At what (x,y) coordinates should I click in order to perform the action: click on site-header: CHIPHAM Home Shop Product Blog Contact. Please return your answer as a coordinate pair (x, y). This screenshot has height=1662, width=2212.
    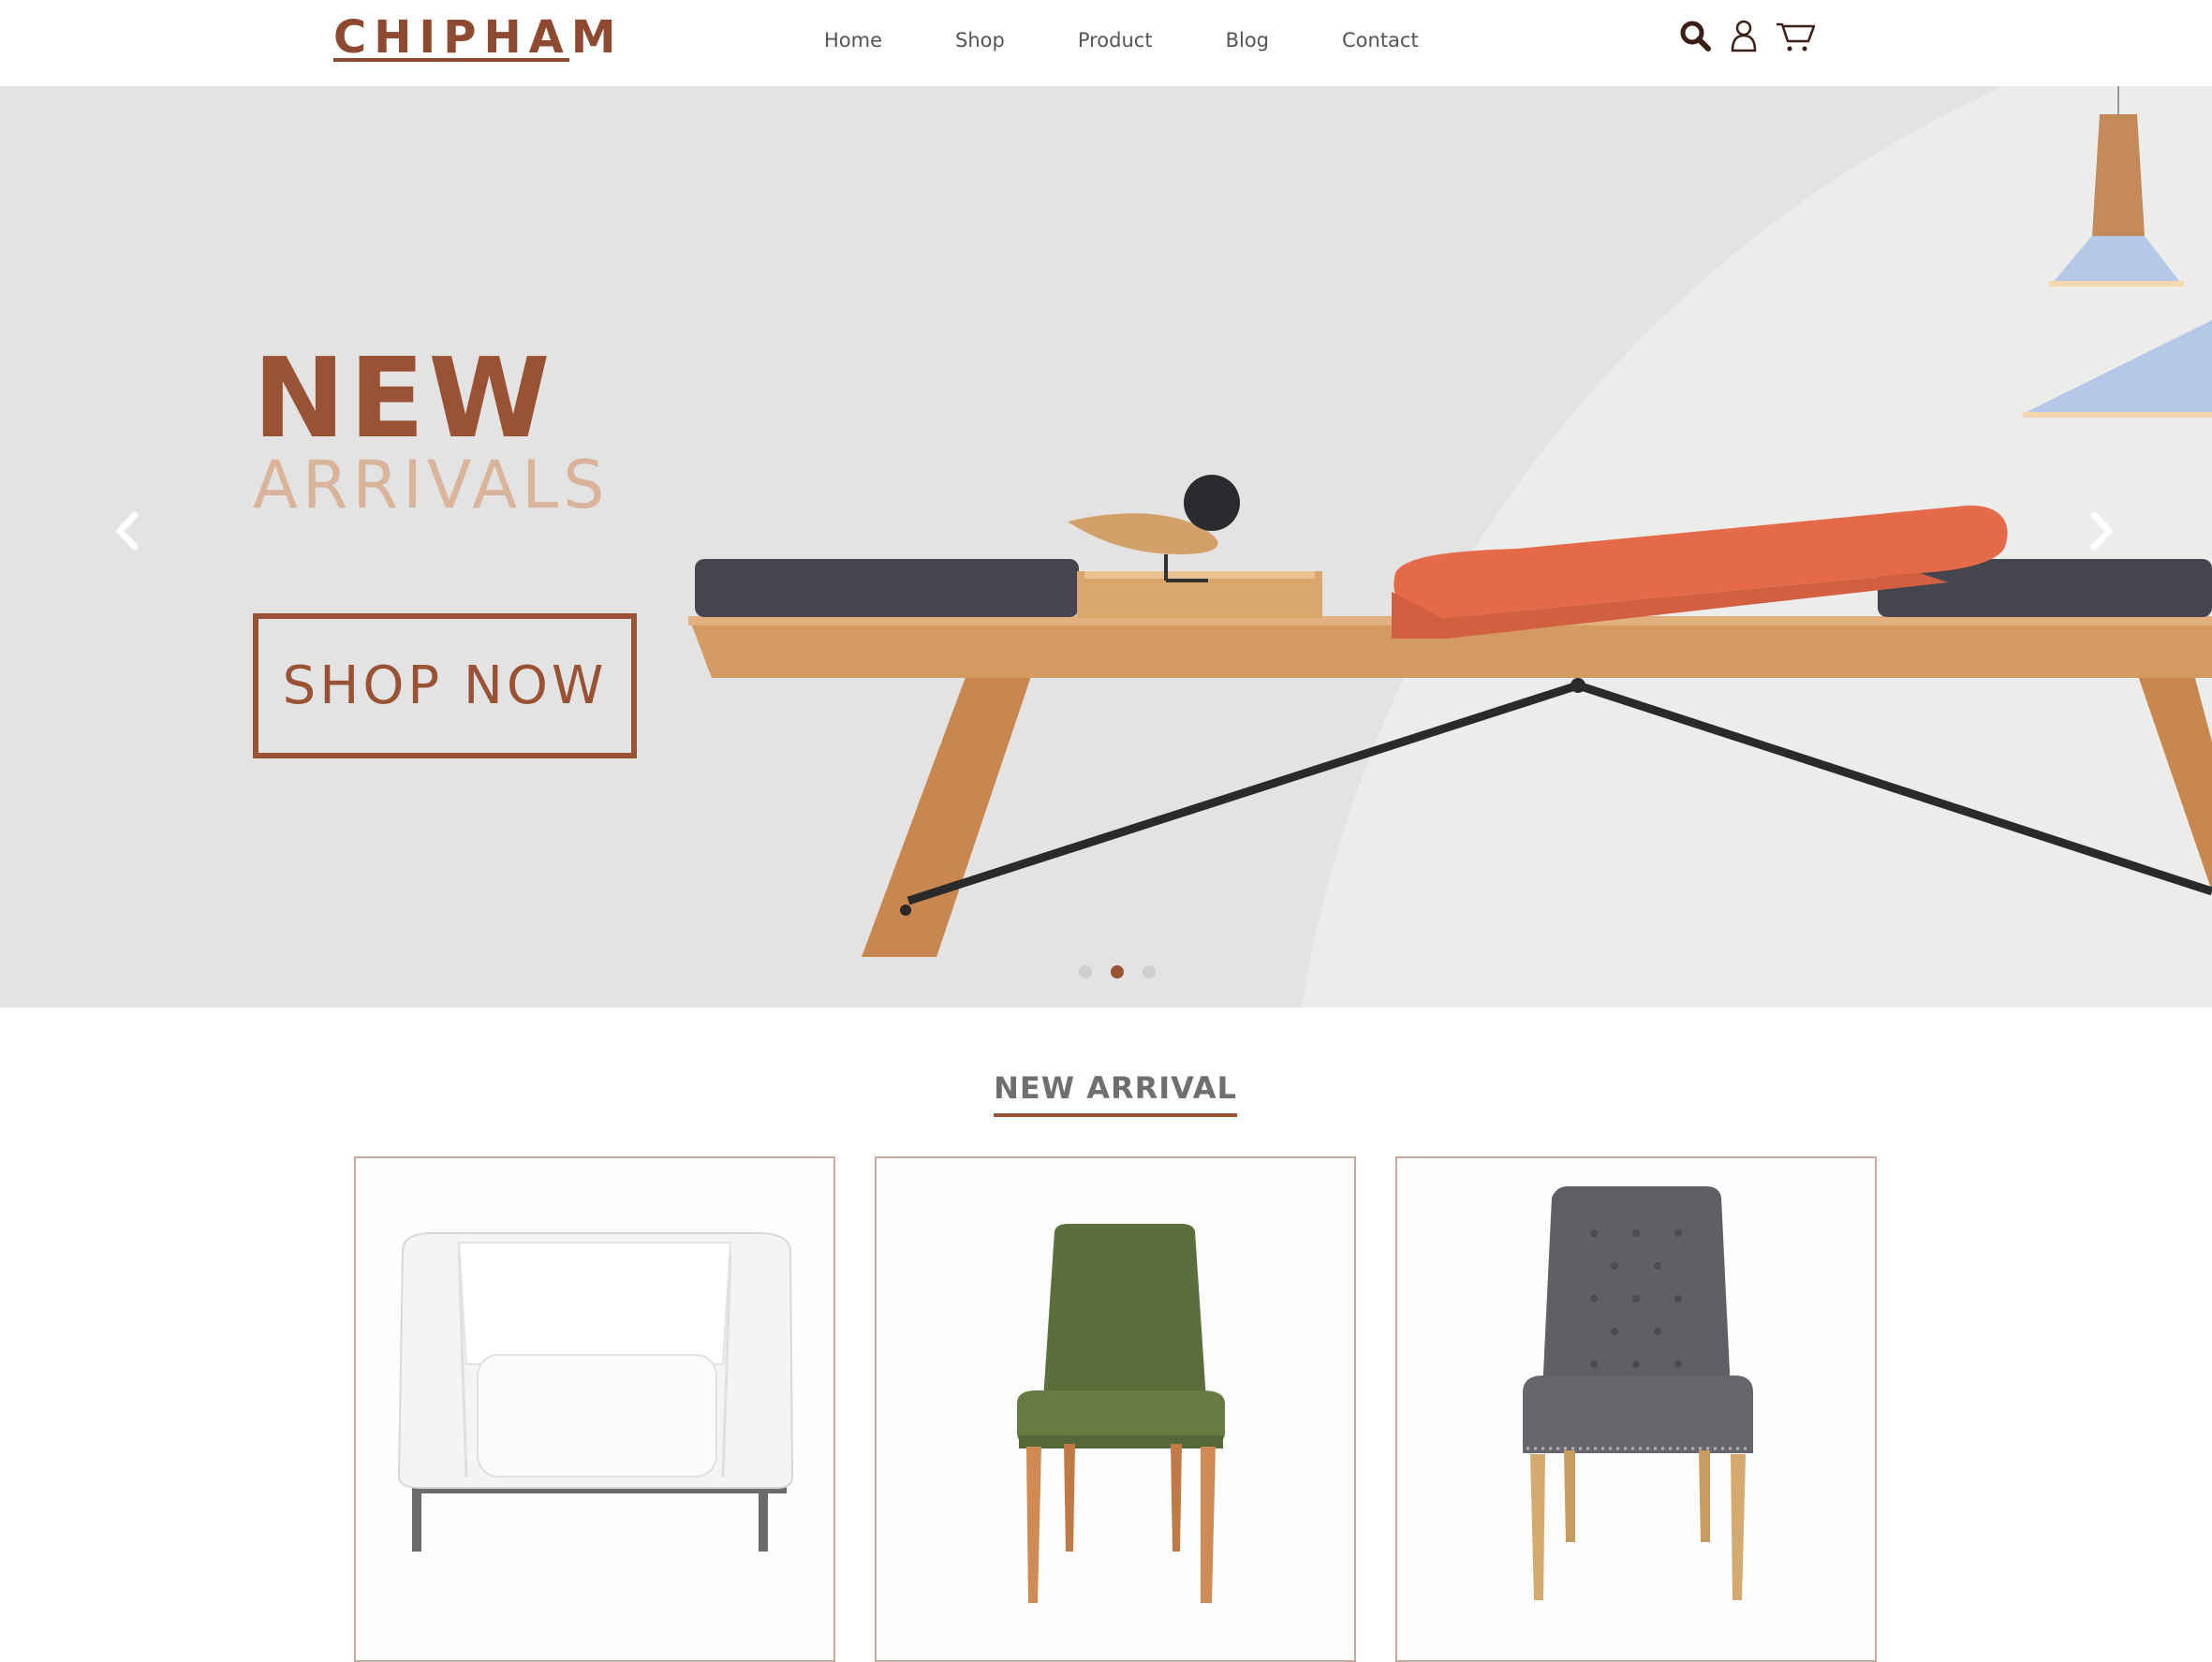
    Looking at the image, I should click on (1106, 43).